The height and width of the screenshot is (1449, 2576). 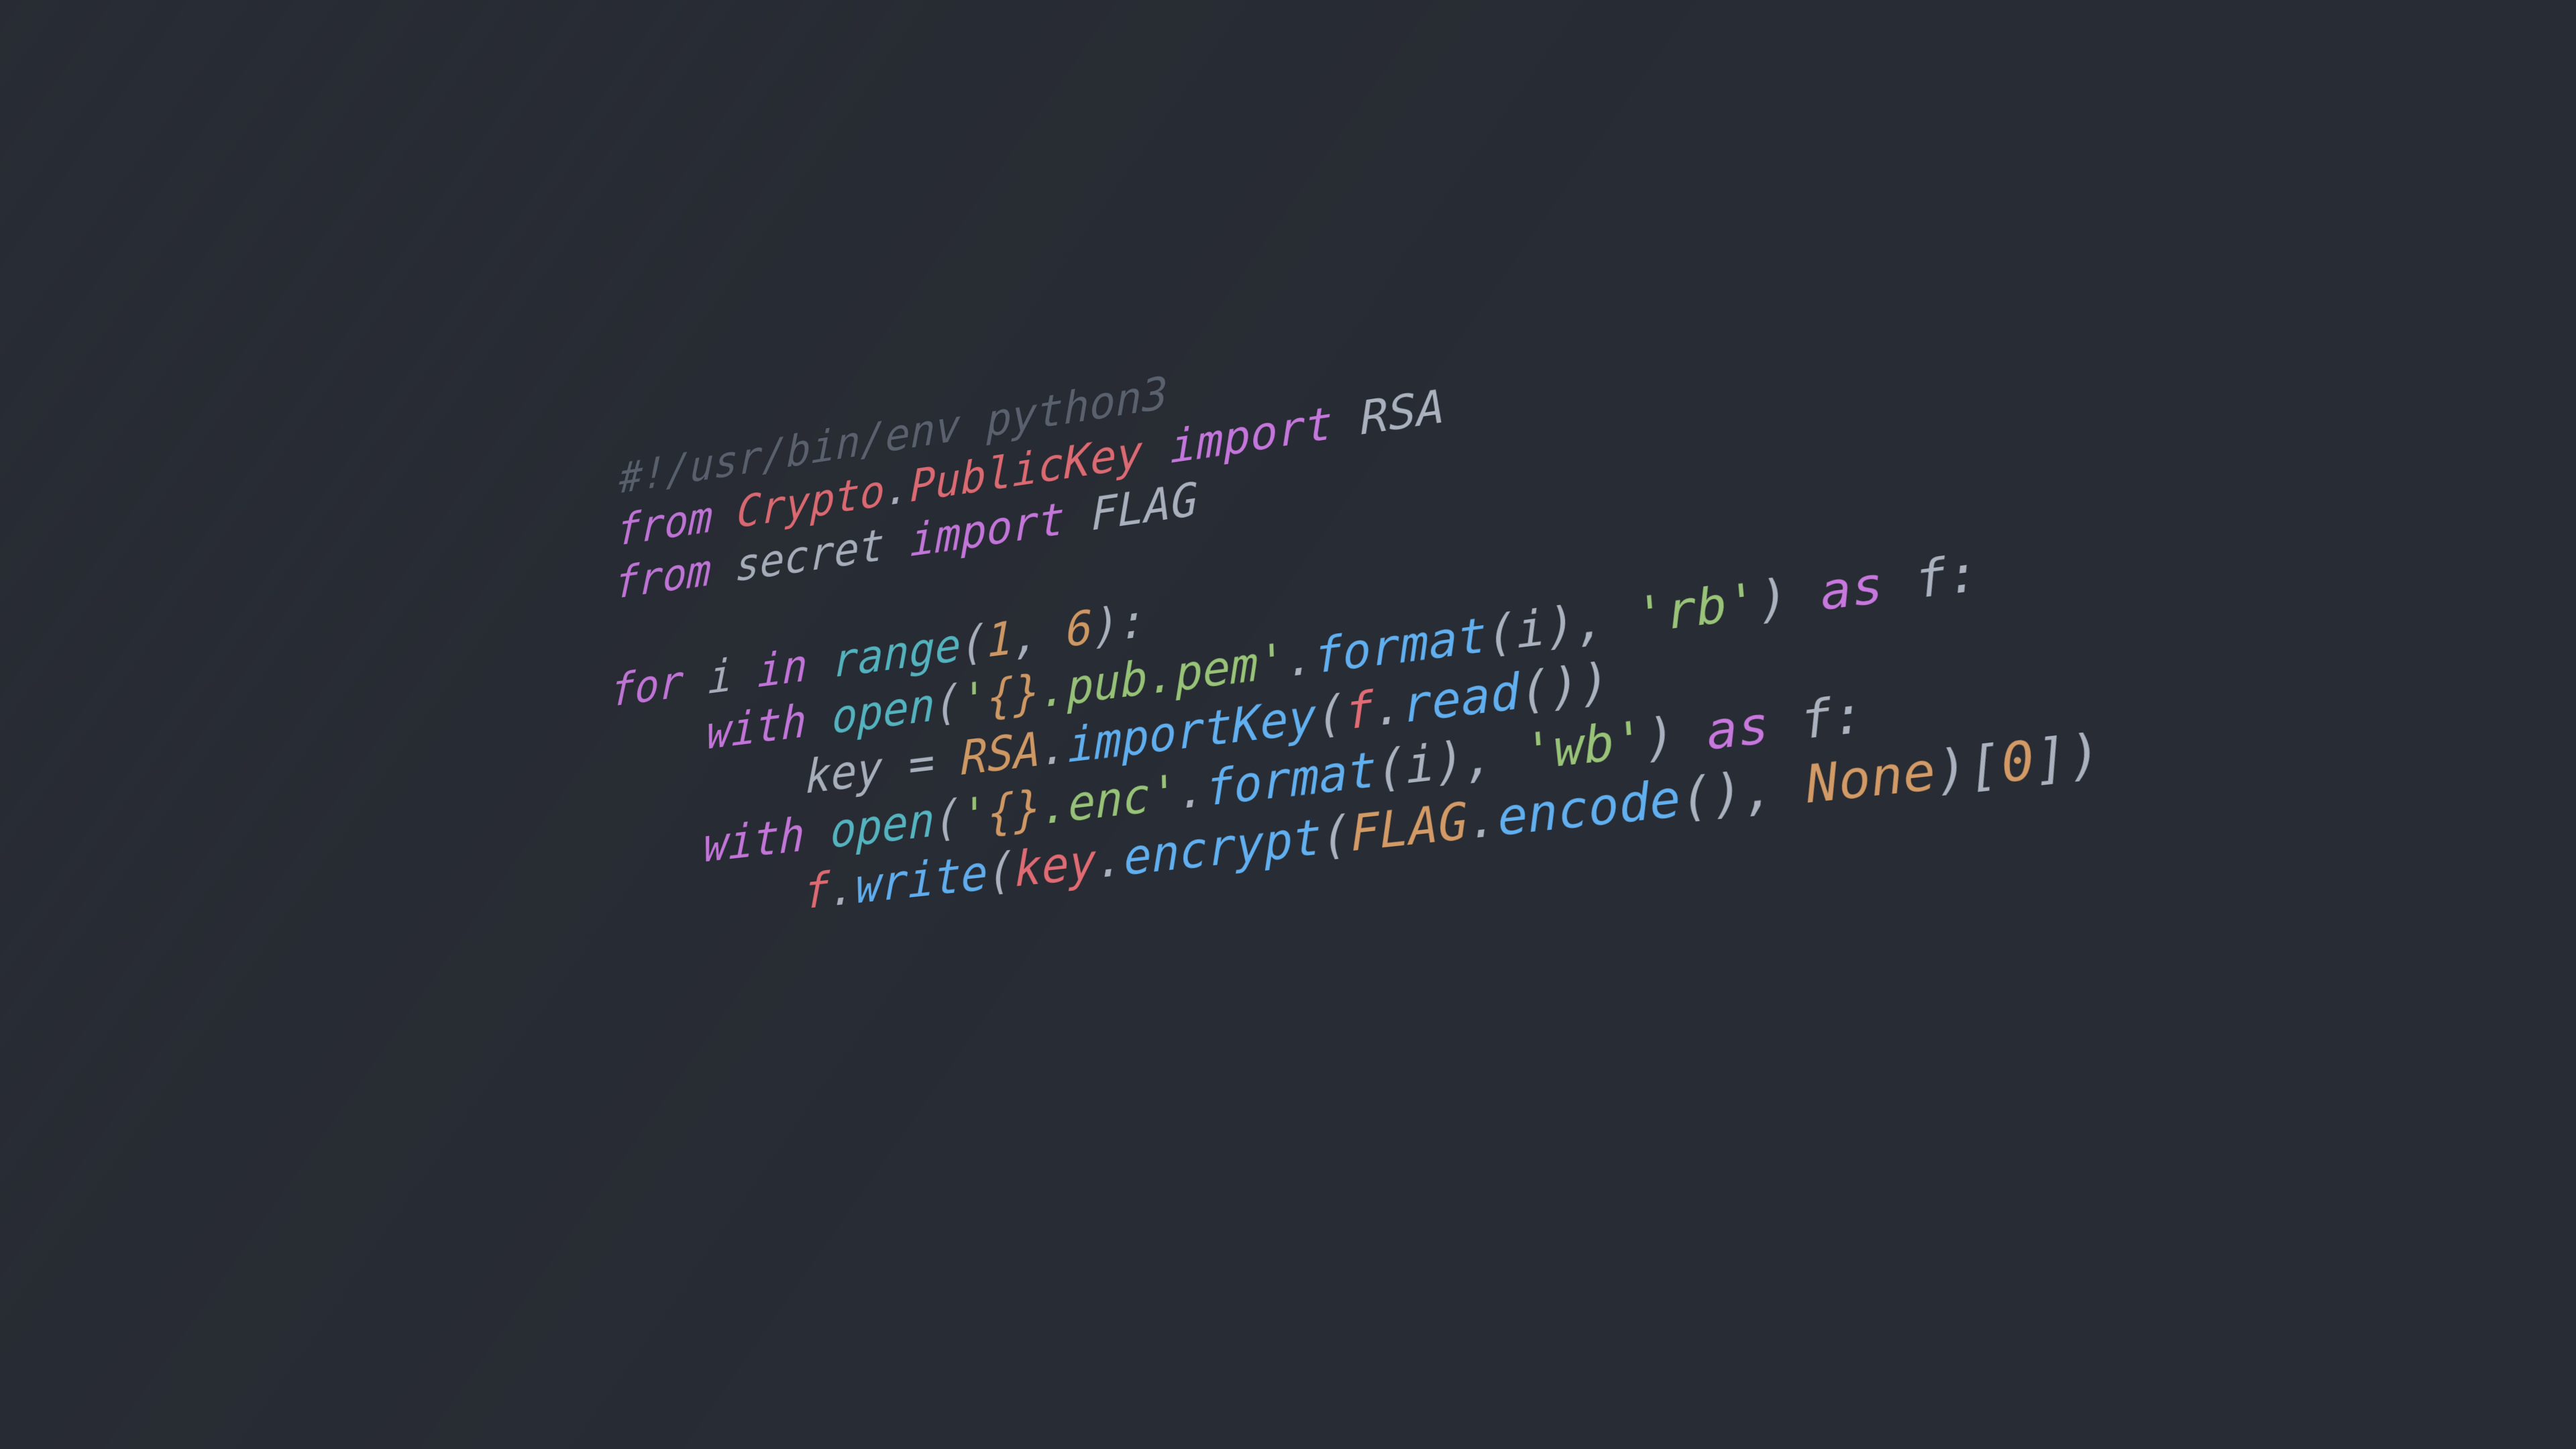 What do you see at coordinates (1000, 639) in the screenshot?
I see `code-token: 1` at bounding box center [1000, 639].